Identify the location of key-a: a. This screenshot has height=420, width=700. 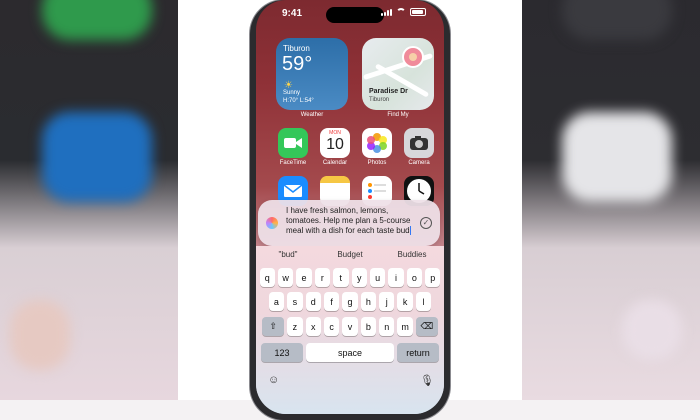
(276, 301).